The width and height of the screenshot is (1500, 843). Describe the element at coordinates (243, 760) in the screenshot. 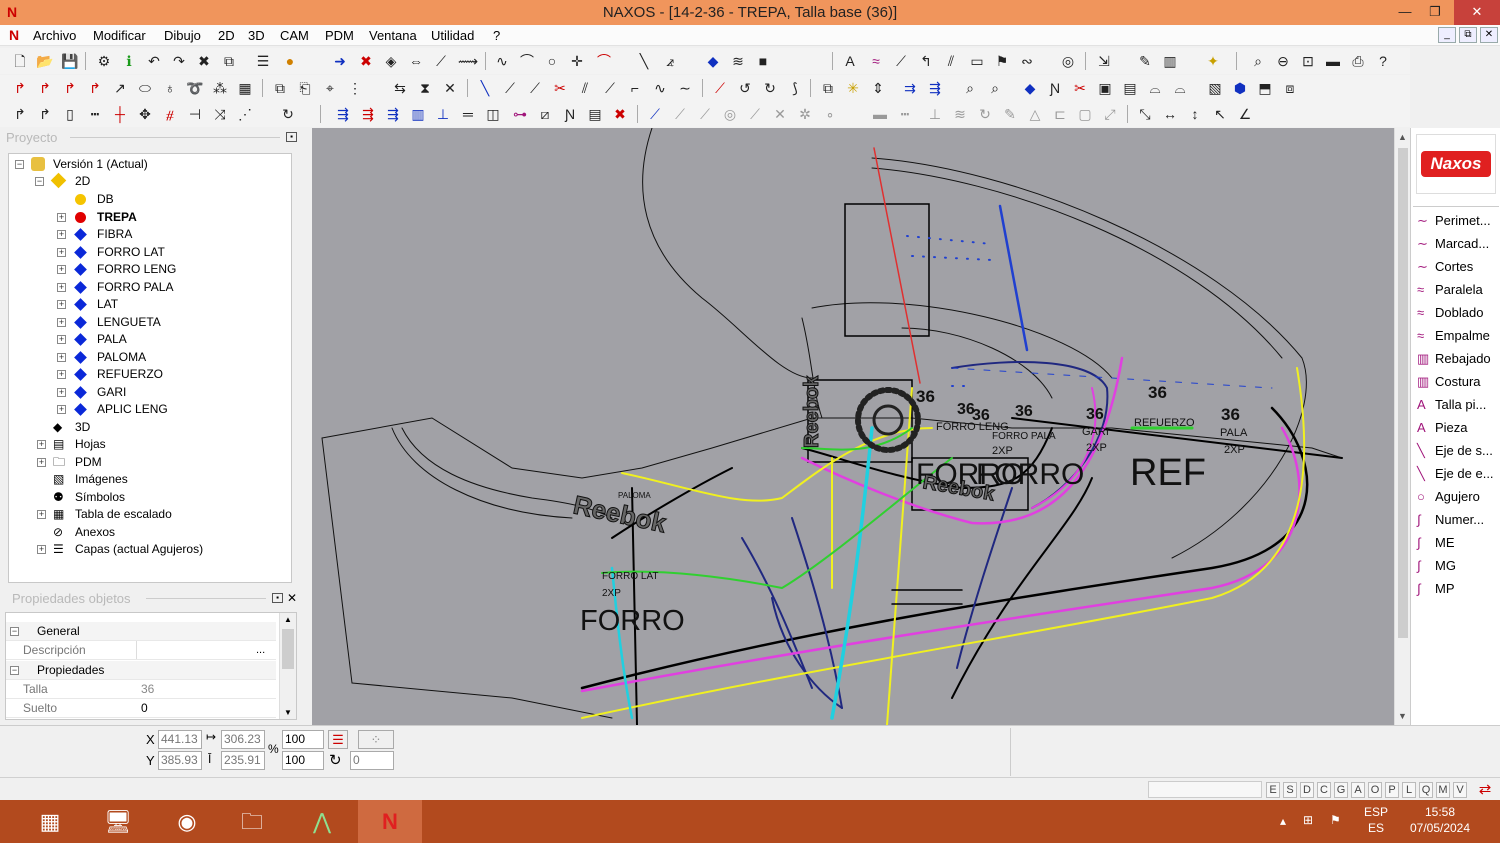

I see `height-field: 235.91` at that location.